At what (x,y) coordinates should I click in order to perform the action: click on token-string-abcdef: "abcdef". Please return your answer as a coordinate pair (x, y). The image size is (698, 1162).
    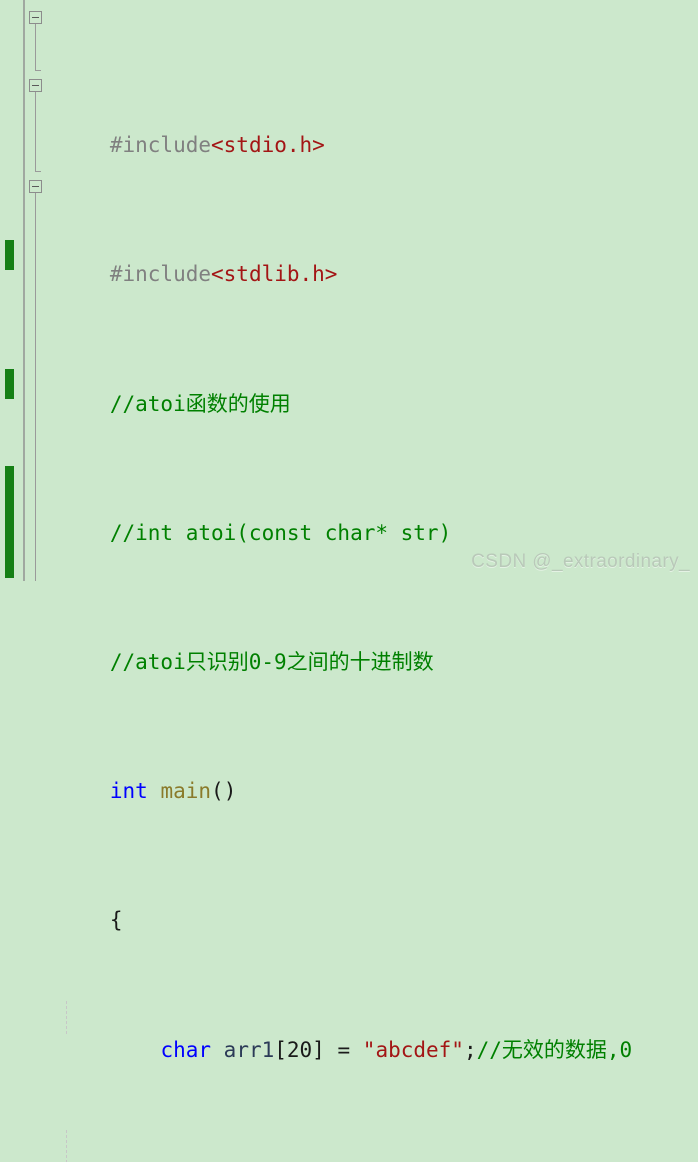
    Looking at the image, I should click on (413, 1049).